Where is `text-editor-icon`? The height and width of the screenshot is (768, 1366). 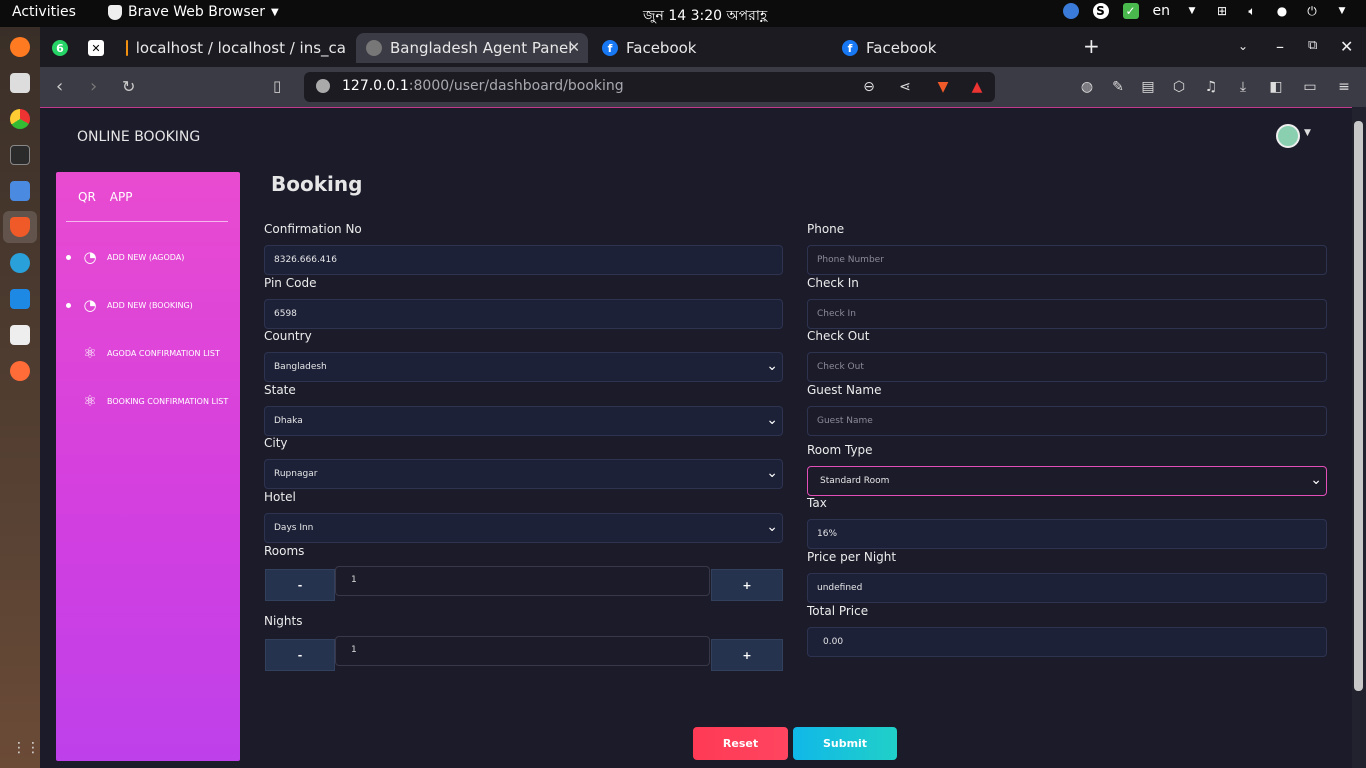
text-editor-icon is located at coordinates (20, 335).